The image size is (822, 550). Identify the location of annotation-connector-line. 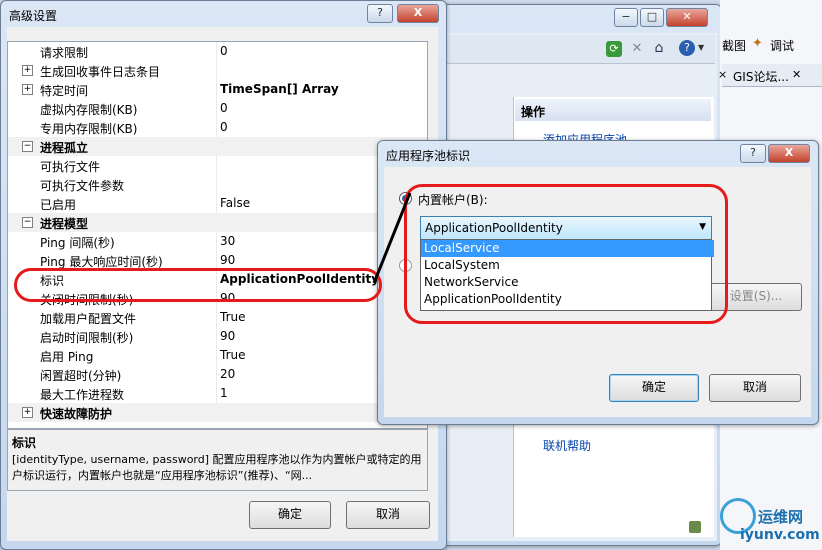
(392, 238).